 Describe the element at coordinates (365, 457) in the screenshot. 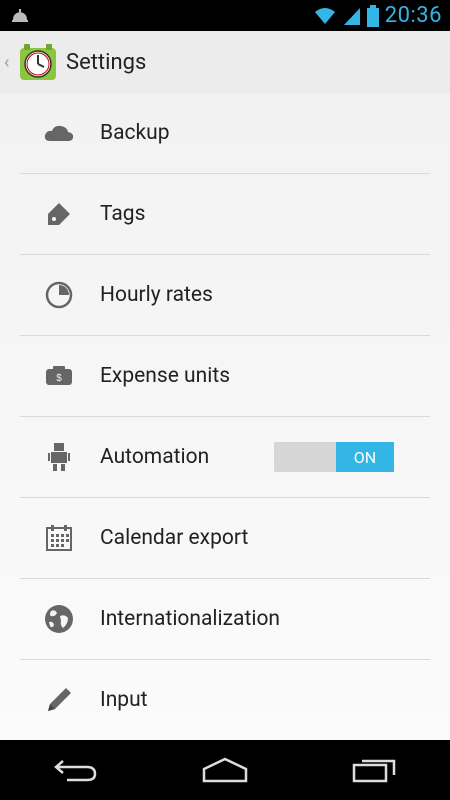

I see `toggle-on-label: ON` at that location.